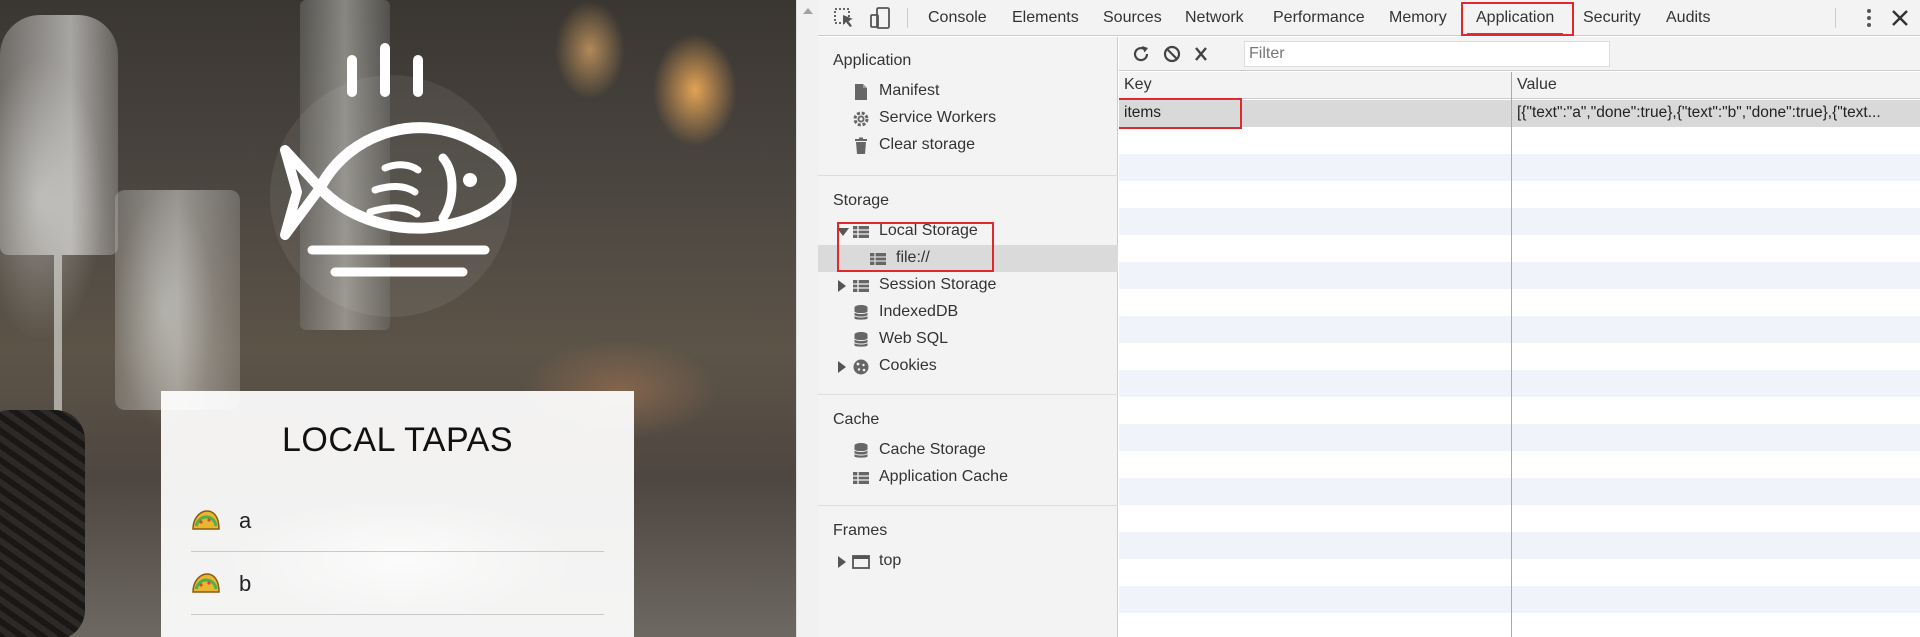  I want to click on sidebar-item-session-storage: Session Storage, so click(968, 285).